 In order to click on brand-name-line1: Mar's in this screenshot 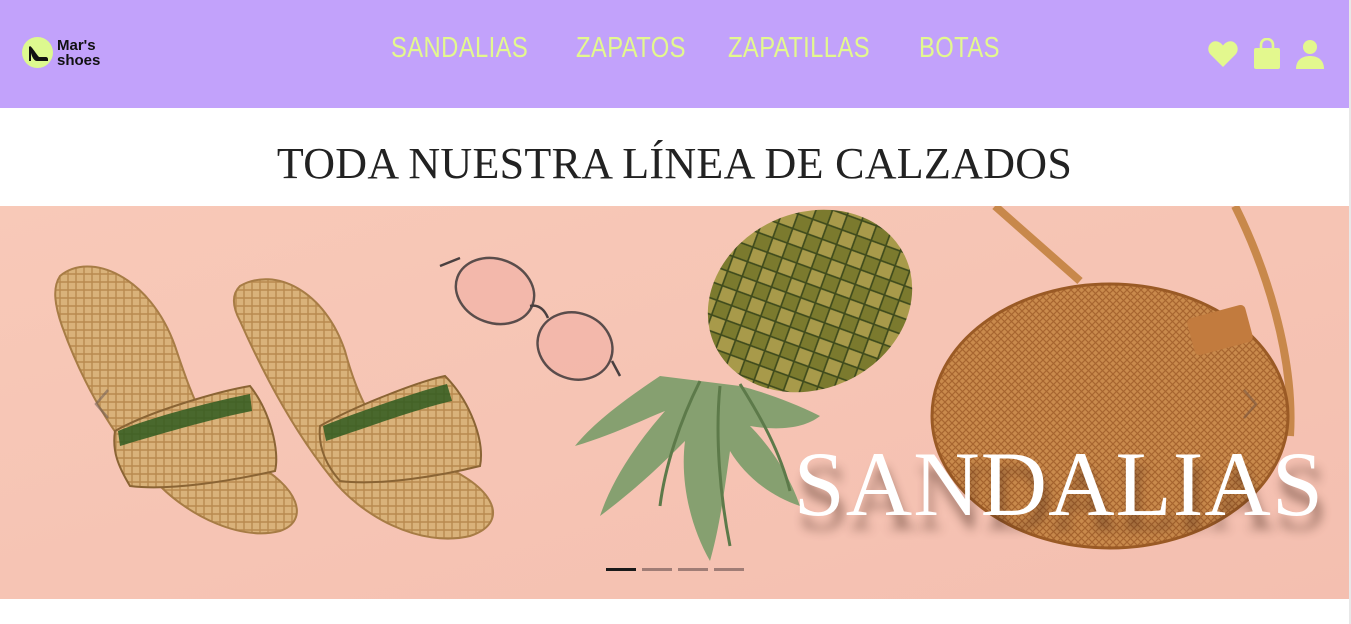, I will do `click(76, 45)`.